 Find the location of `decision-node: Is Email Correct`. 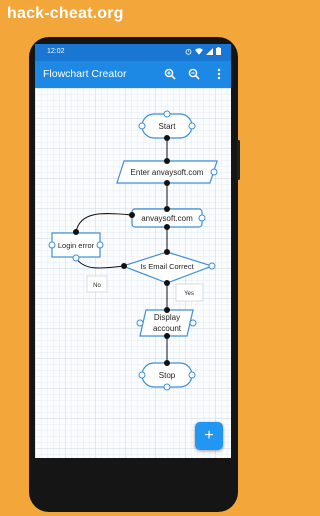

decision-node: Is Email Correct is located at coordinates (167, 267).